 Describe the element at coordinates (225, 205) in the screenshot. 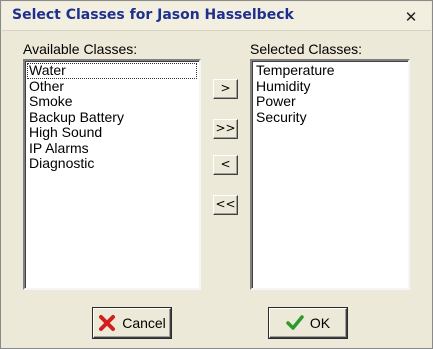

I see `remove-all-classes-button: <<` at that location.